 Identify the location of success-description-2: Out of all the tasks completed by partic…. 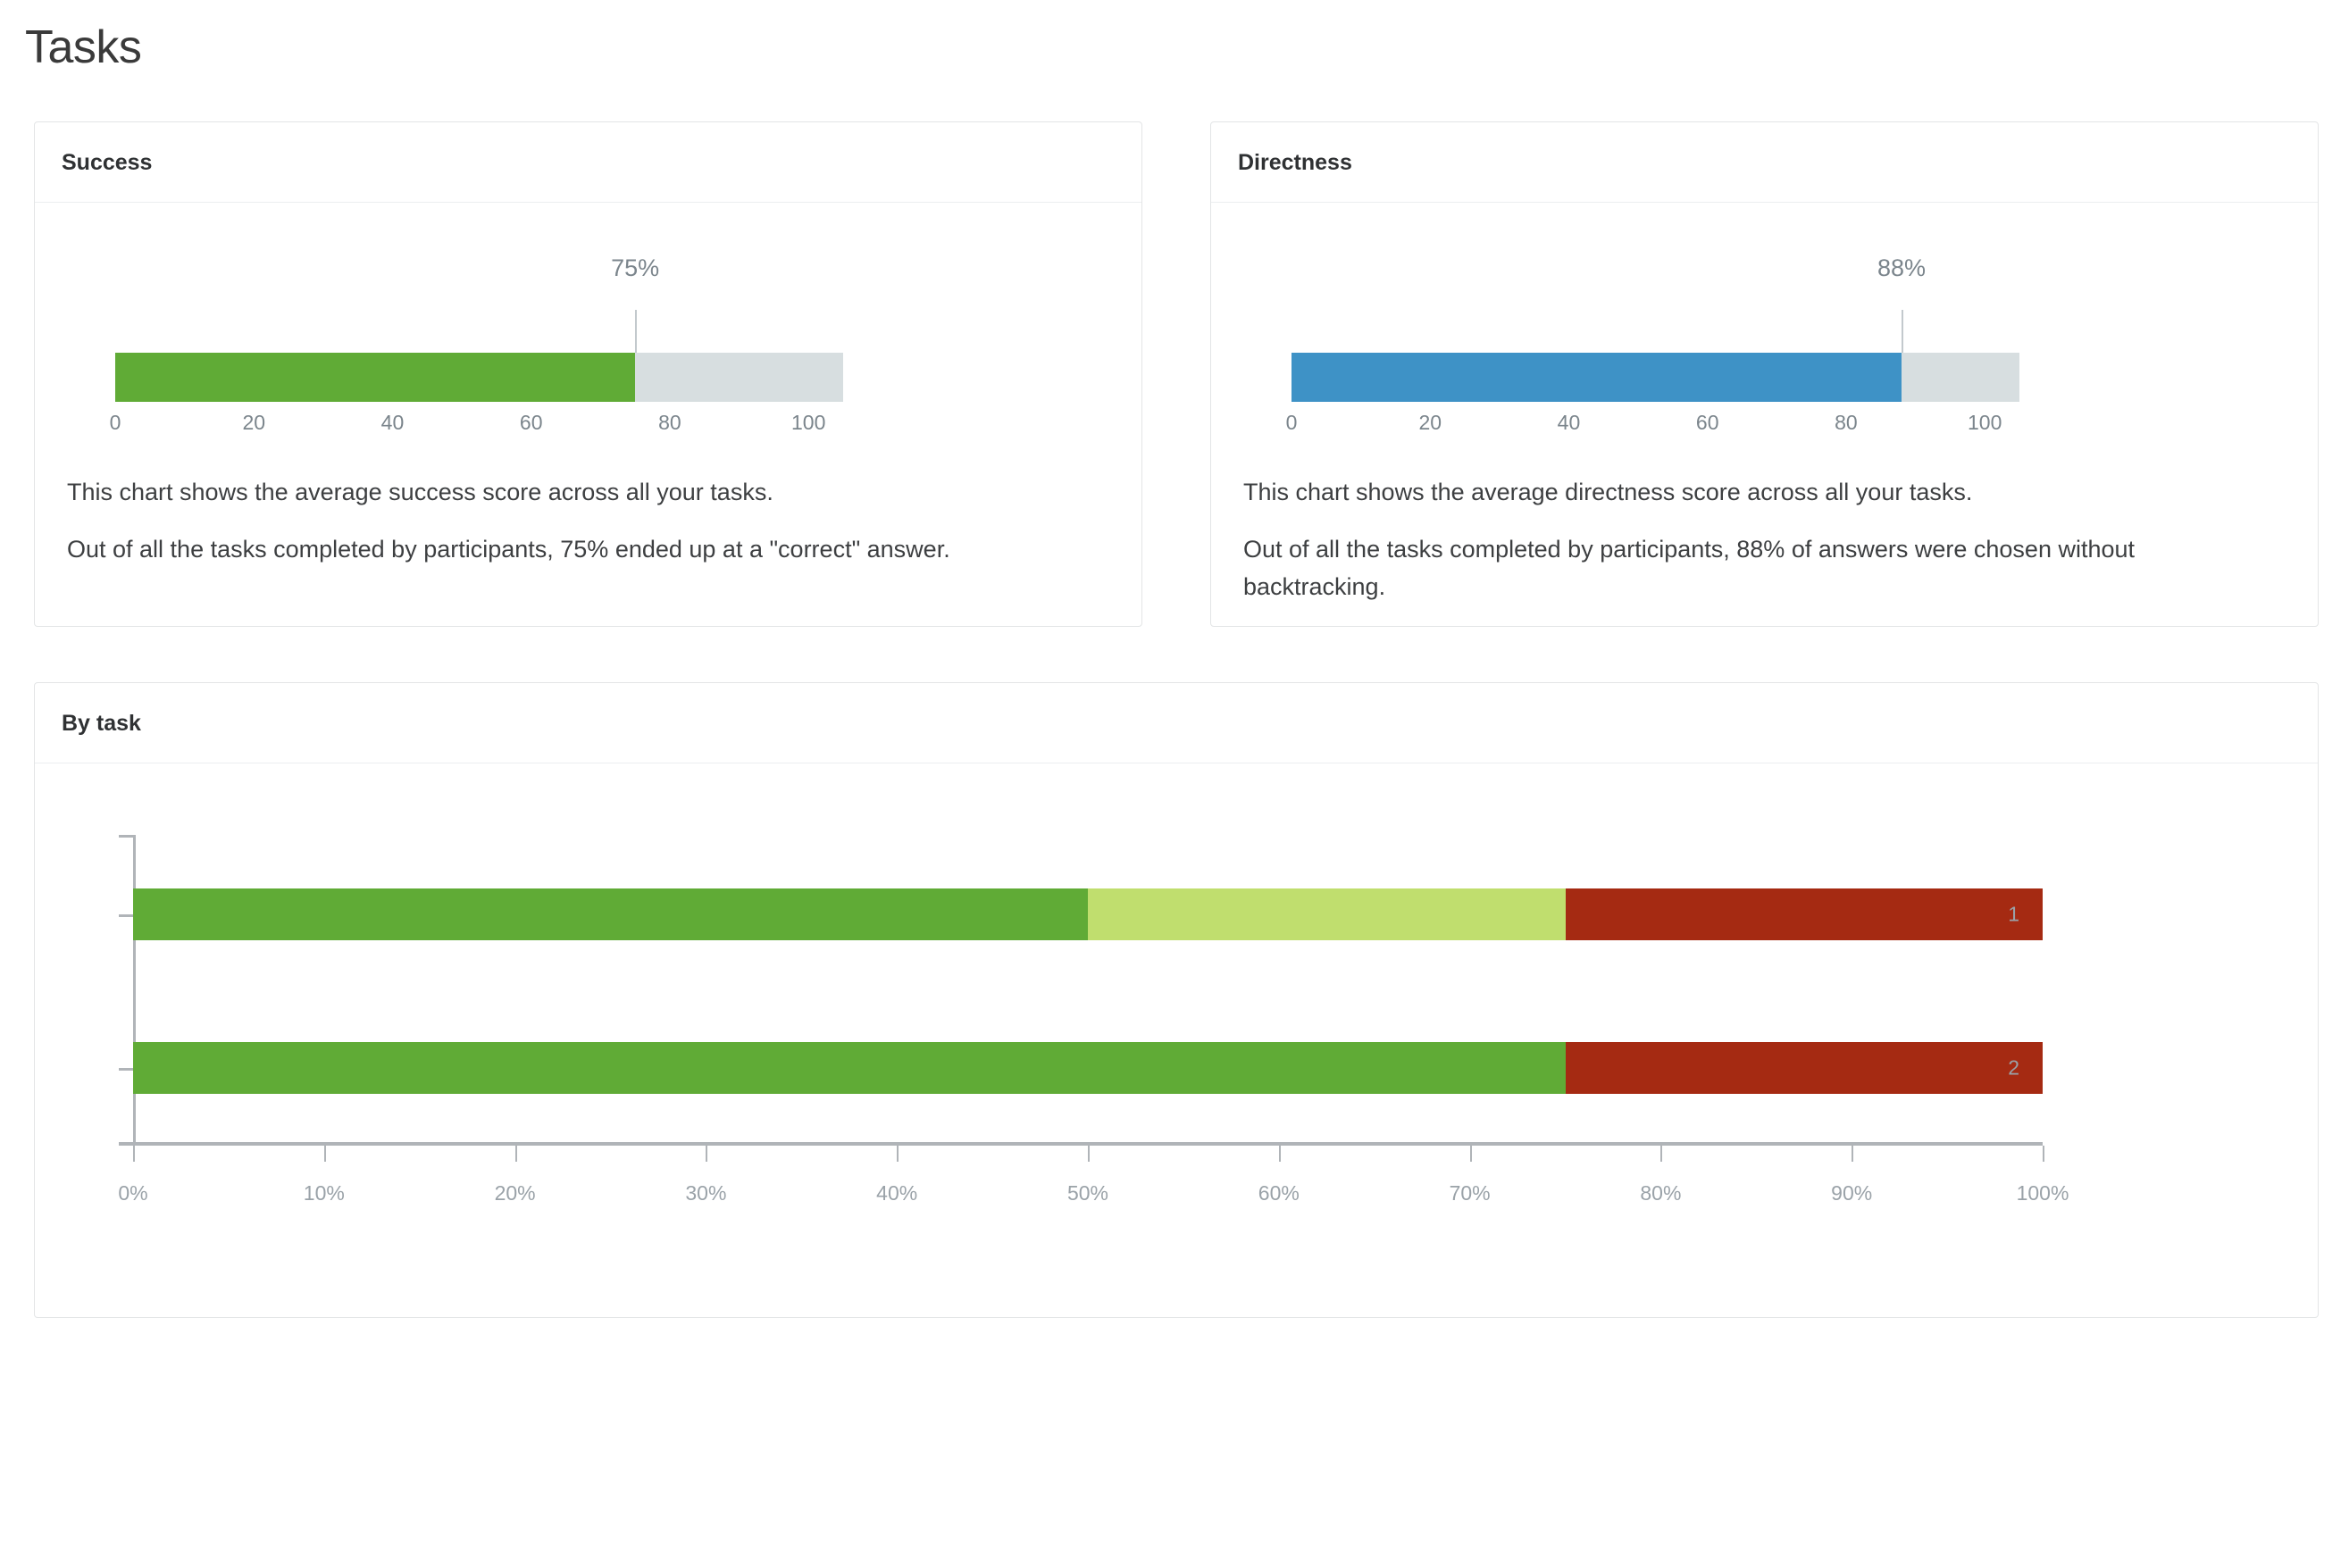
(509, 549).